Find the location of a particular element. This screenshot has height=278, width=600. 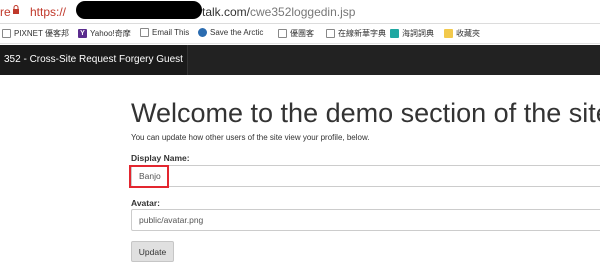

app-navbar: 352 - Cross-Site Request Forgery Guest is located at coordinates (300, 60).